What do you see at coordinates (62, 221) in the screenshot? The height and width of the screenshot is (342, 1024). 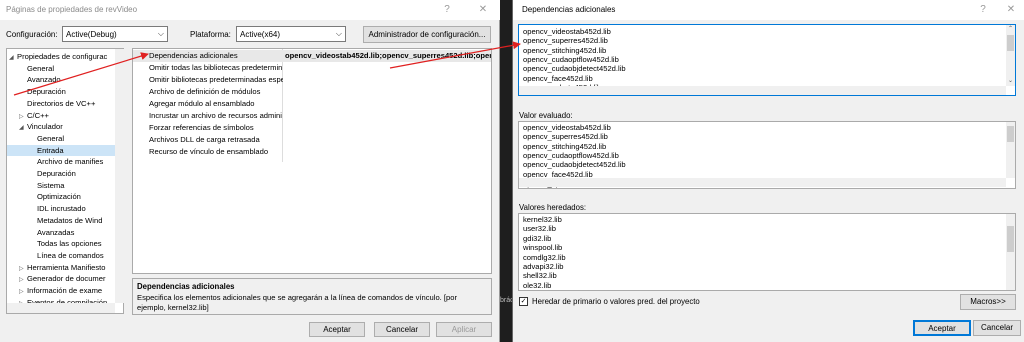 I see `tree-item: Metadatos de Wind` at bounding box center [62, 221].